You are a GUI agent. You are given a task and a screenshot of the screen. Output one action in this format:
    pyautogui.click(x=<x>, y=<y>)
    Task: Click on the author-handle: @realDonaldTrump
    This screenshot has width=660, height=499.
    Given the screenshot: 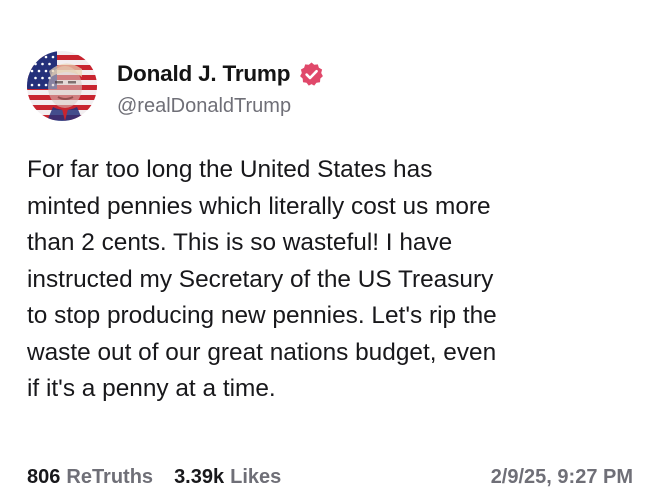 What is the action you would take?
    pyautogui.click(x=204, y=106)
    